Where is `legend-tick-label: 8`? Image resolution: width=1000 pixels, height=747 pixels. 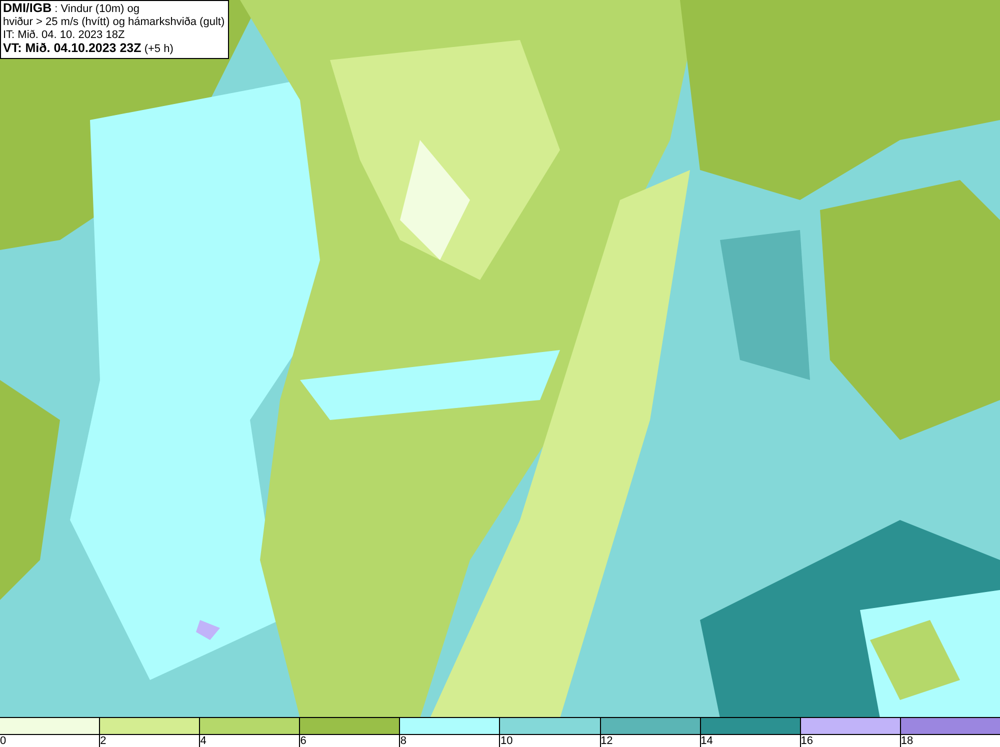 legend-tick-label: 8 is located at coordinates (403, 741).